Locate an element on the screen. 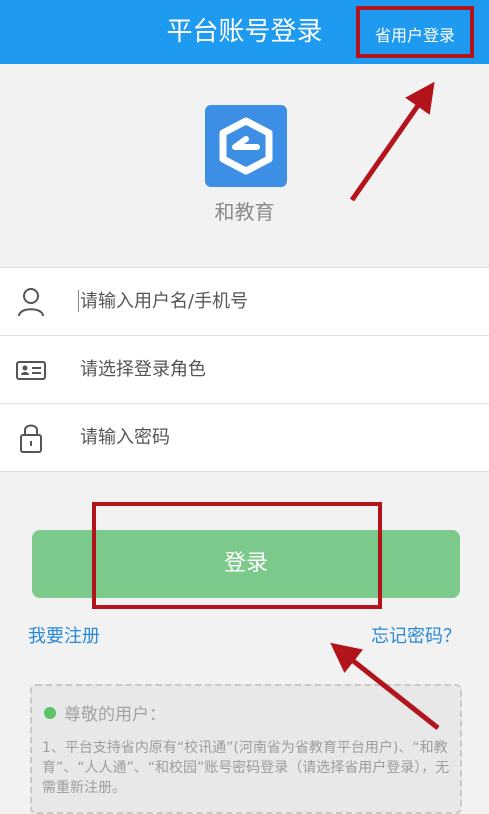 Image resolution: width=489 pixels, height=814 pixels. forgot-password-link: 忘记密码？ is located at coordinates (416, 635).